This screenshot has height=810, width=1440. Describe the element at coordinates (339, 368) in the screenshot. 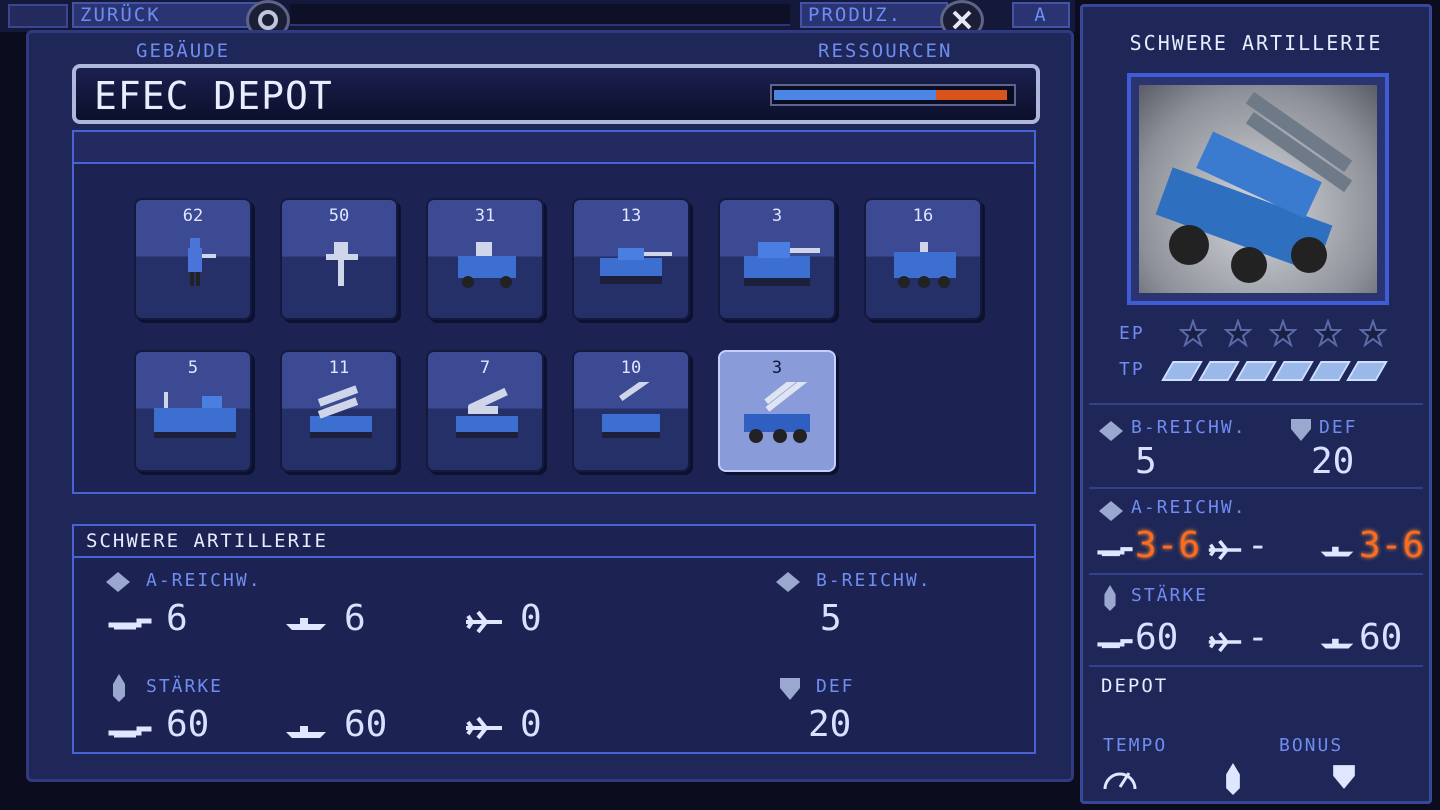

I see `unit-count: 11` at that location.